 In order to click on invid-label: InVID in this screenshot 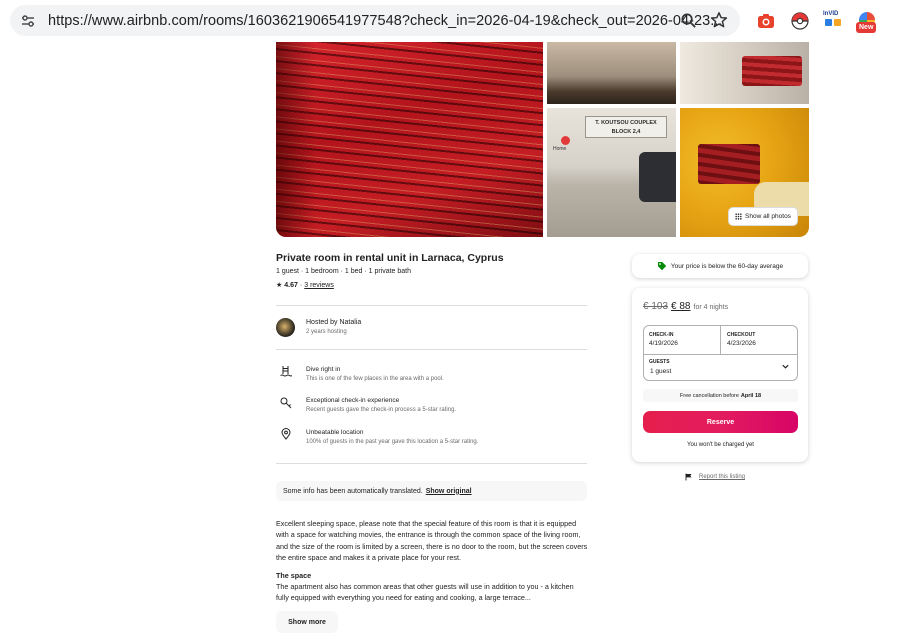, I will do `click(831, 14)`.